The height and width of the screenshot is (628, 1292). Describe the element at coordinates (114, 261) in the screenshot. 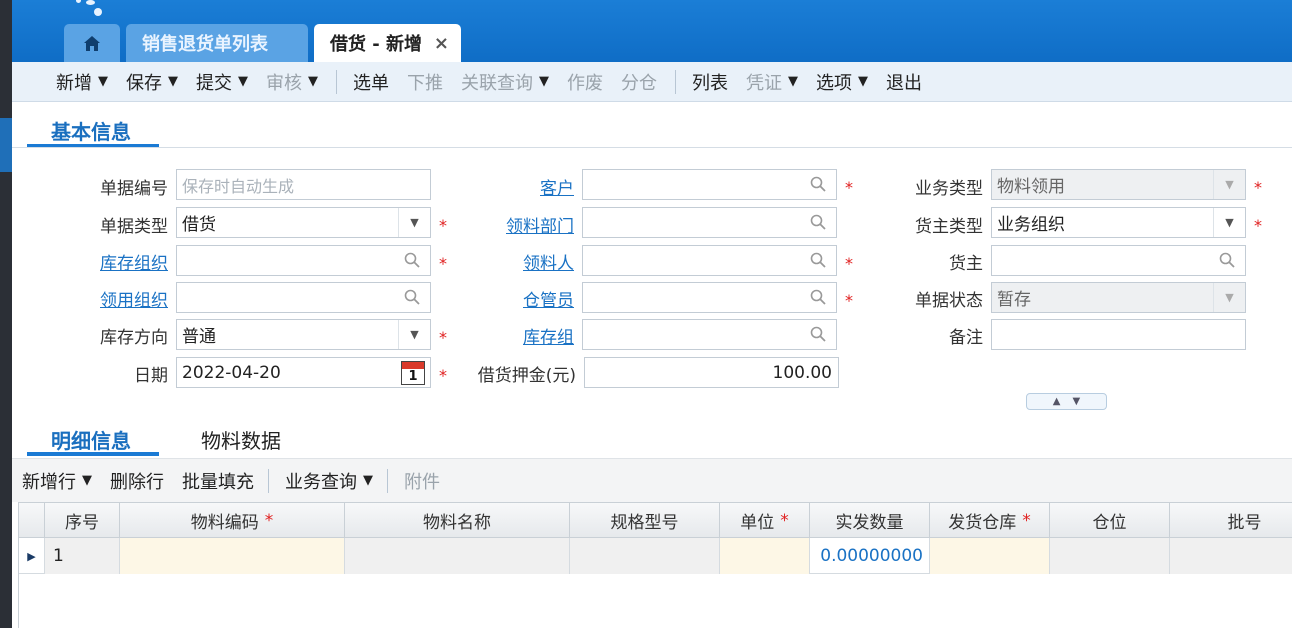

I see `stock-org-link: 库存组织` at that location.